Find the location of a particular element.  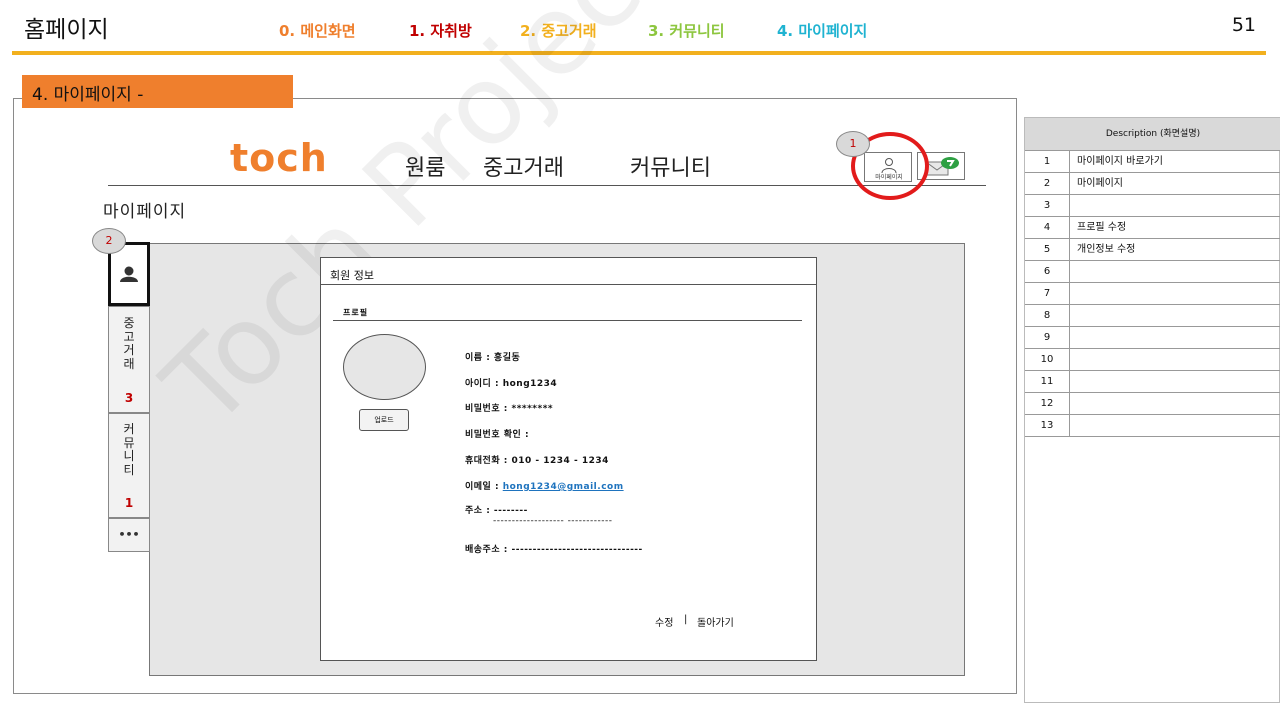

upload-button: 업로드 is located at coordinates (384, 420).